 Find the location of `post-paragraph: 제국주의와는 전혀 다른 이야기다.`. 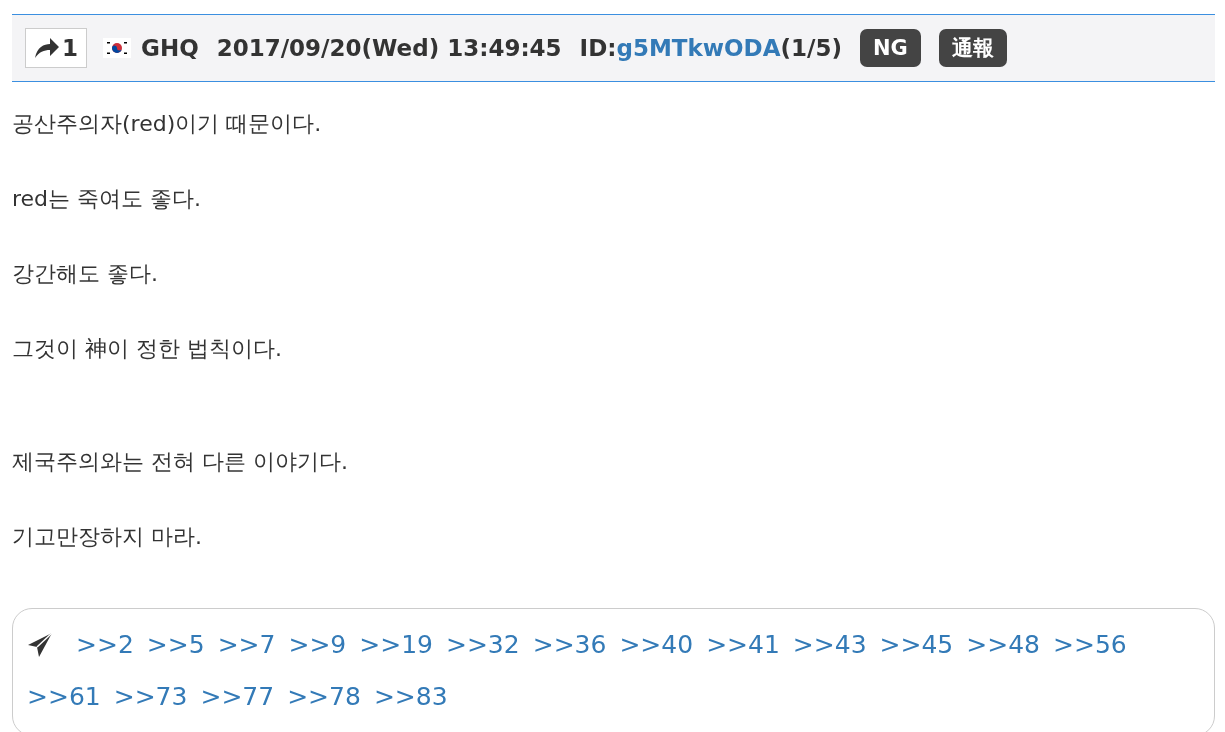

post-paragraph: 제국주의와는 전혀 다른 이야기다. is located at coordinates (180, 462).